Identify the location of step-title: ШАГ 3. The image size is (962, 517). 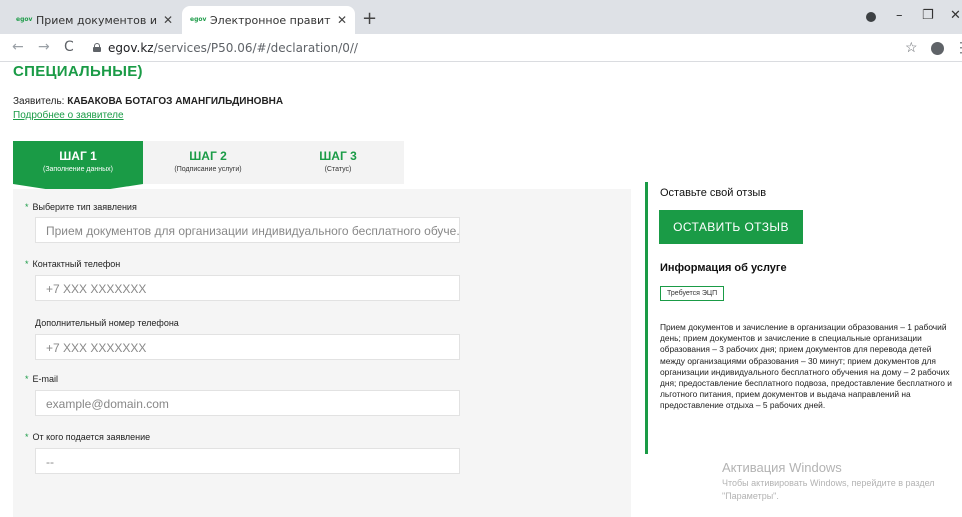
(338, 156).